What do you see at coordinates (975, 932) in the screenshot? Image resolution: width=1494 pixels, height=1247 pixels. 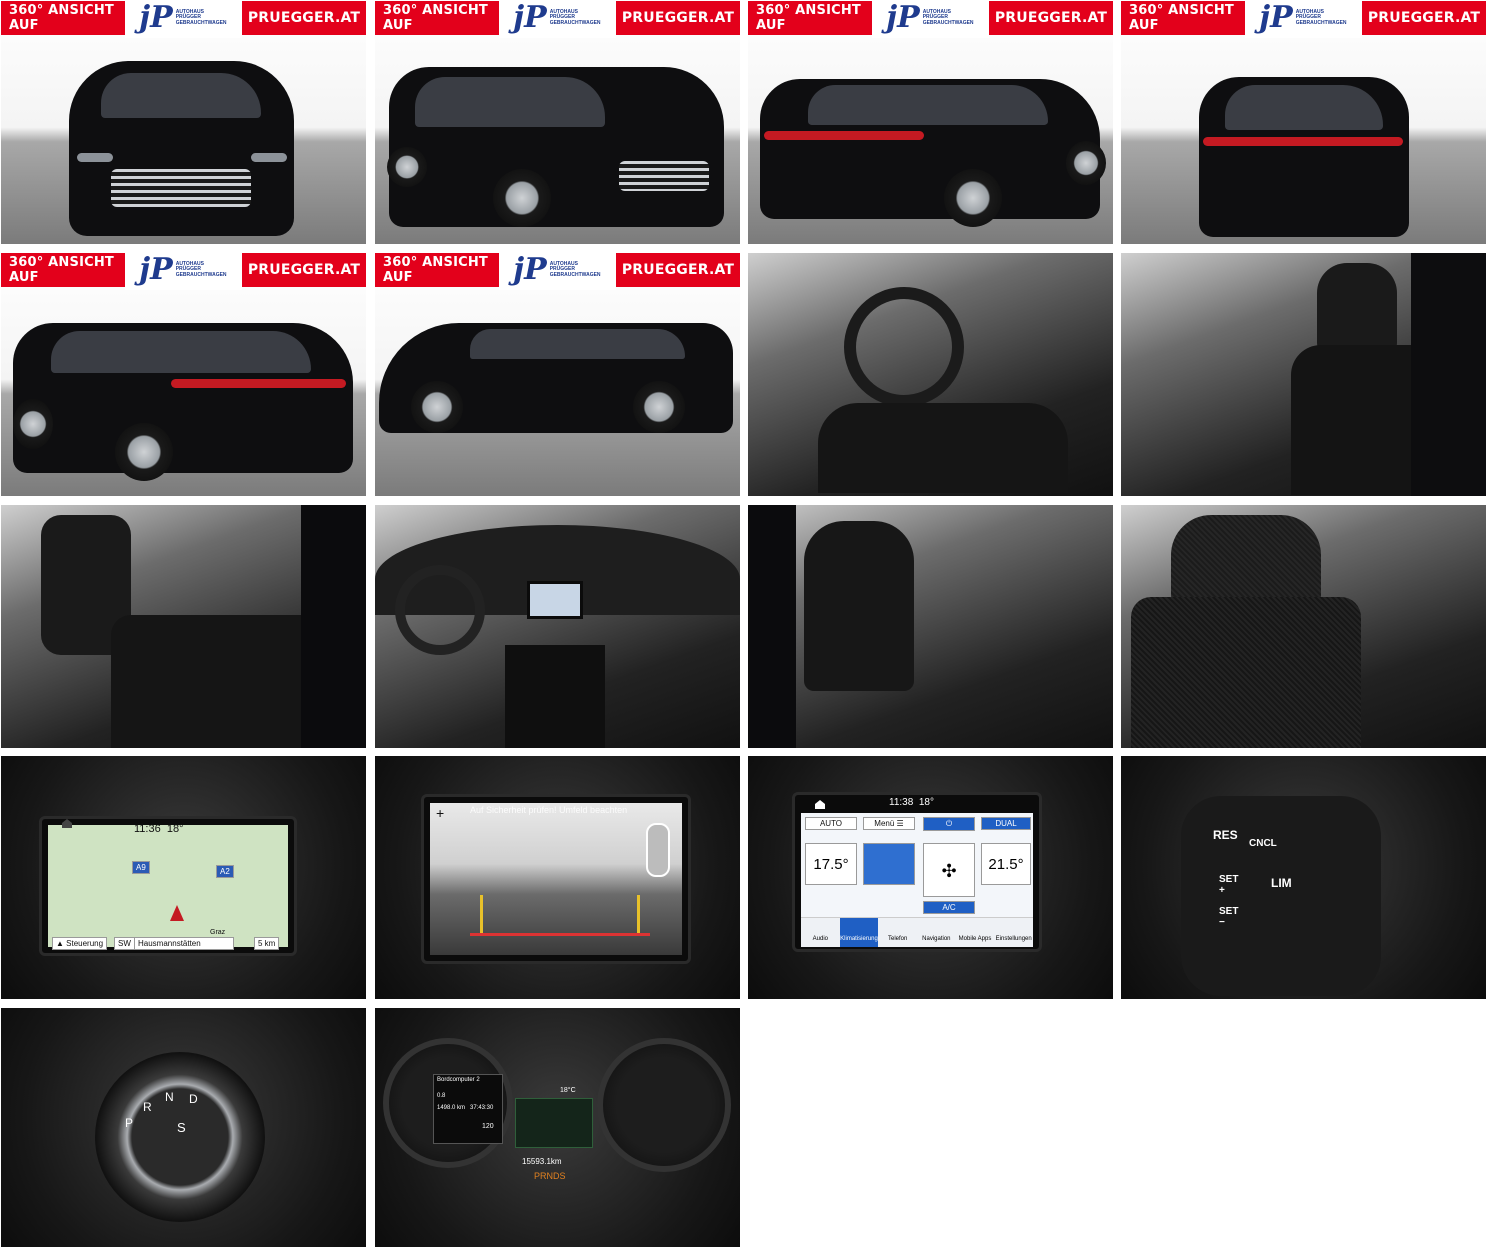 I see `tab-mobile-apps: Mobile Apps` at bounding box center [975, 932].